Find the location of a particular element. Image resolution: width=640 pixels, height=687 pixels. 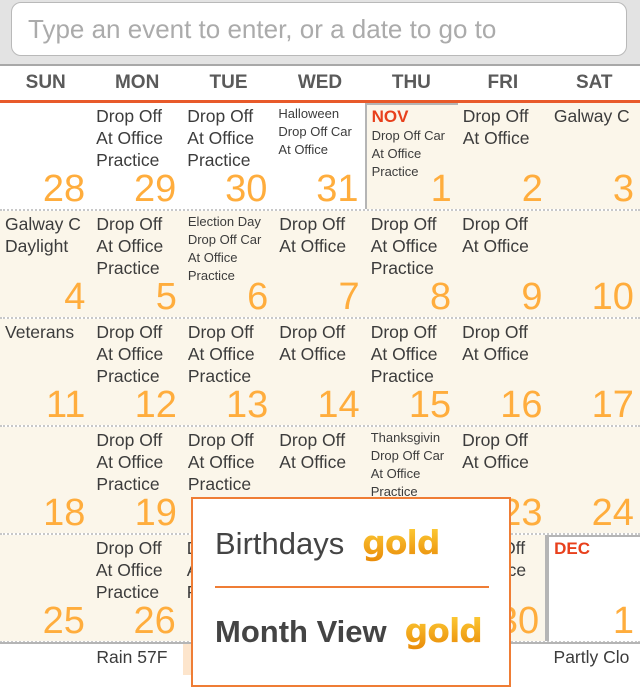

day-number: 18 is located at coordinates (64, 512).